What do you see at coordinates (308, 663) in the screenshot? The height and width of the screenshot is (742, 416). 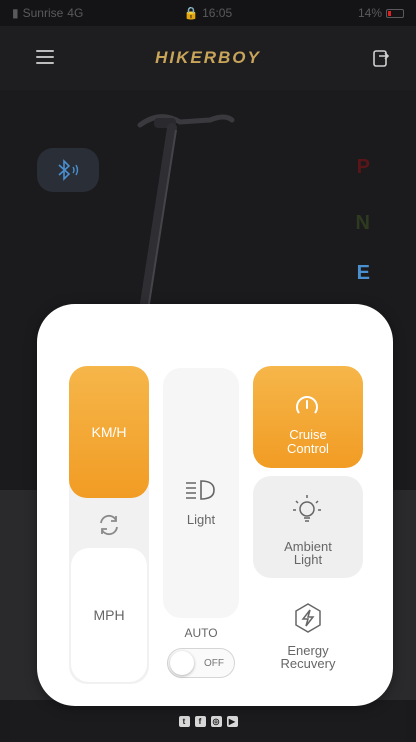 I see `energy-label-line2: Recuvery` at bounding box center [308, 663].